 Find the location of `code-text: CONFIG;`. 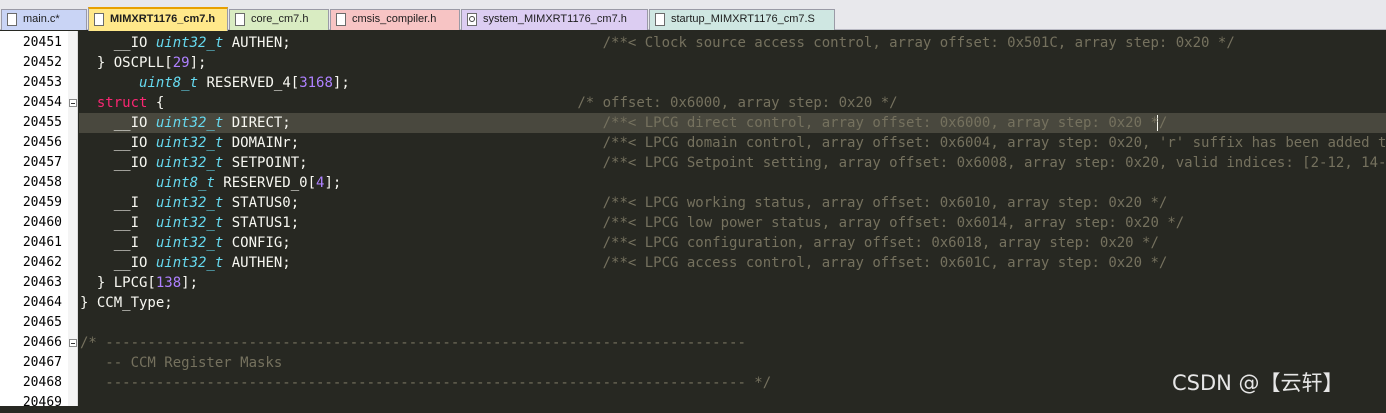

code-text: CONFIG; is located at coordinates (413, 243).